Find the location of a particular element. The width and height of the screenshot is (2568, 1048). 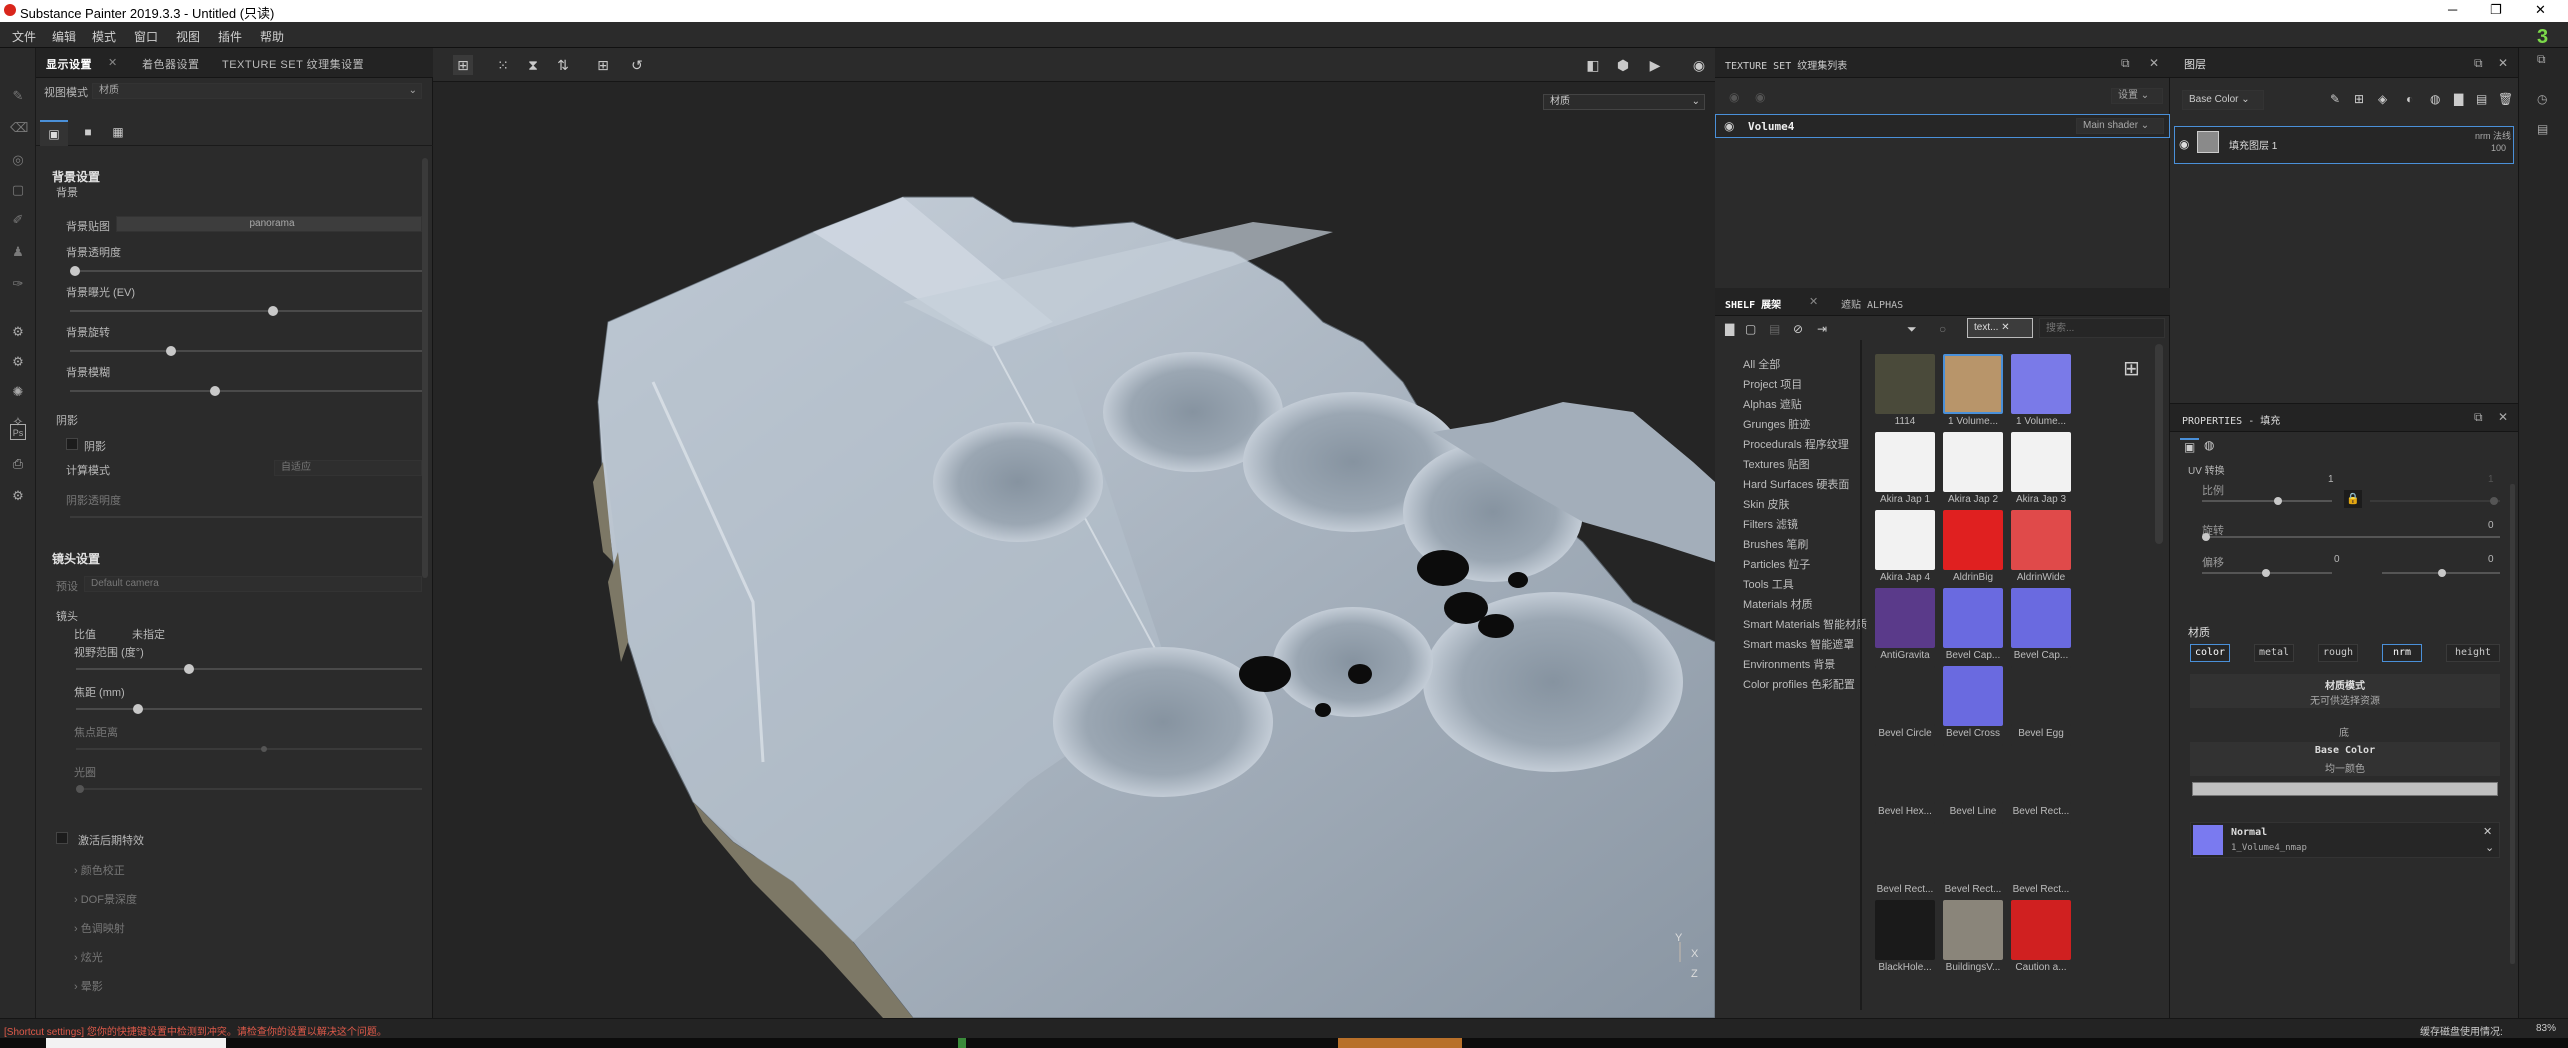

shelf-category-item: Skin 皮肤 is located at coordinates (1766, 504).